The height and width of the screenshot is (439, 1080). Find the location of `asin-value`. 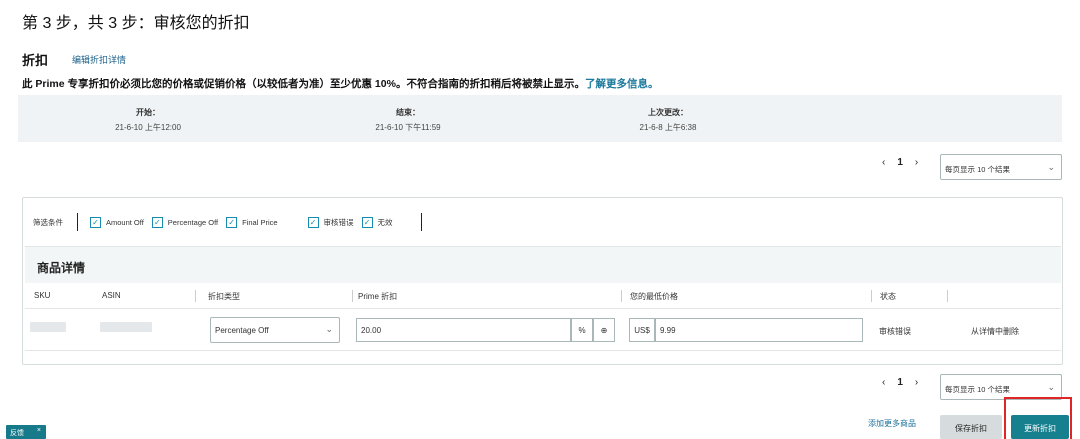

asin-value is located at coordinates (126, 327).